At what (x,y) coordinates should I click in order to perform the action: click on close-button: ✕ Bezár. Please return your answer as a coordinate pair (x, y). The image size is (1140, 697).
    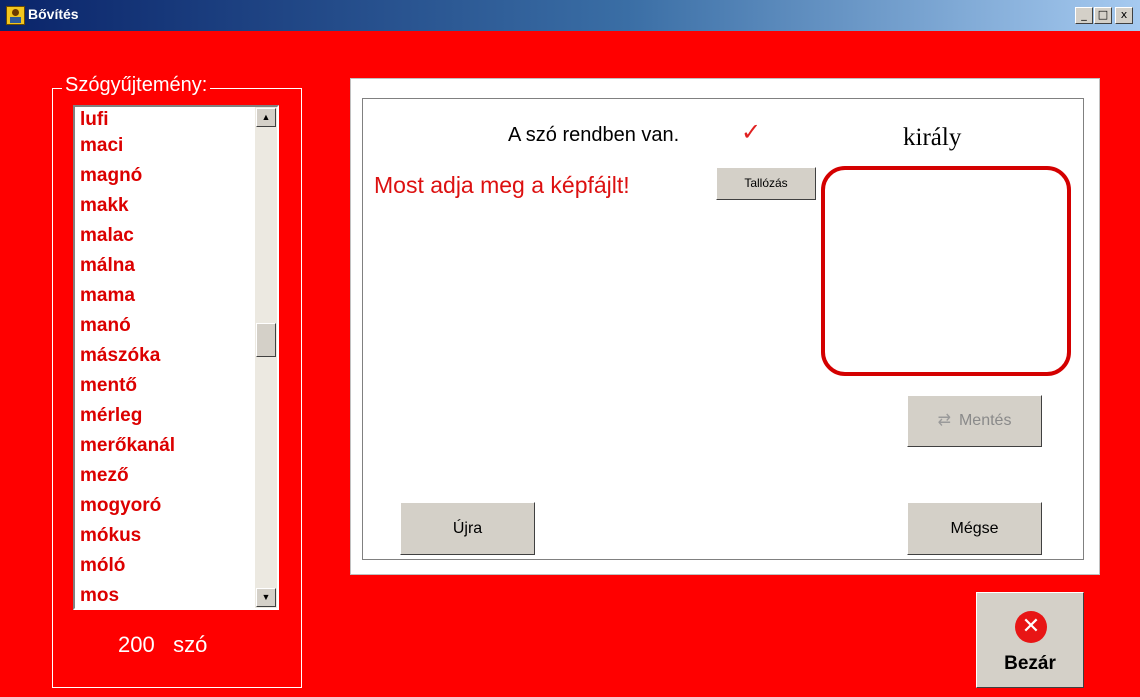
    Looking at the image, I should click on (1030, 640).